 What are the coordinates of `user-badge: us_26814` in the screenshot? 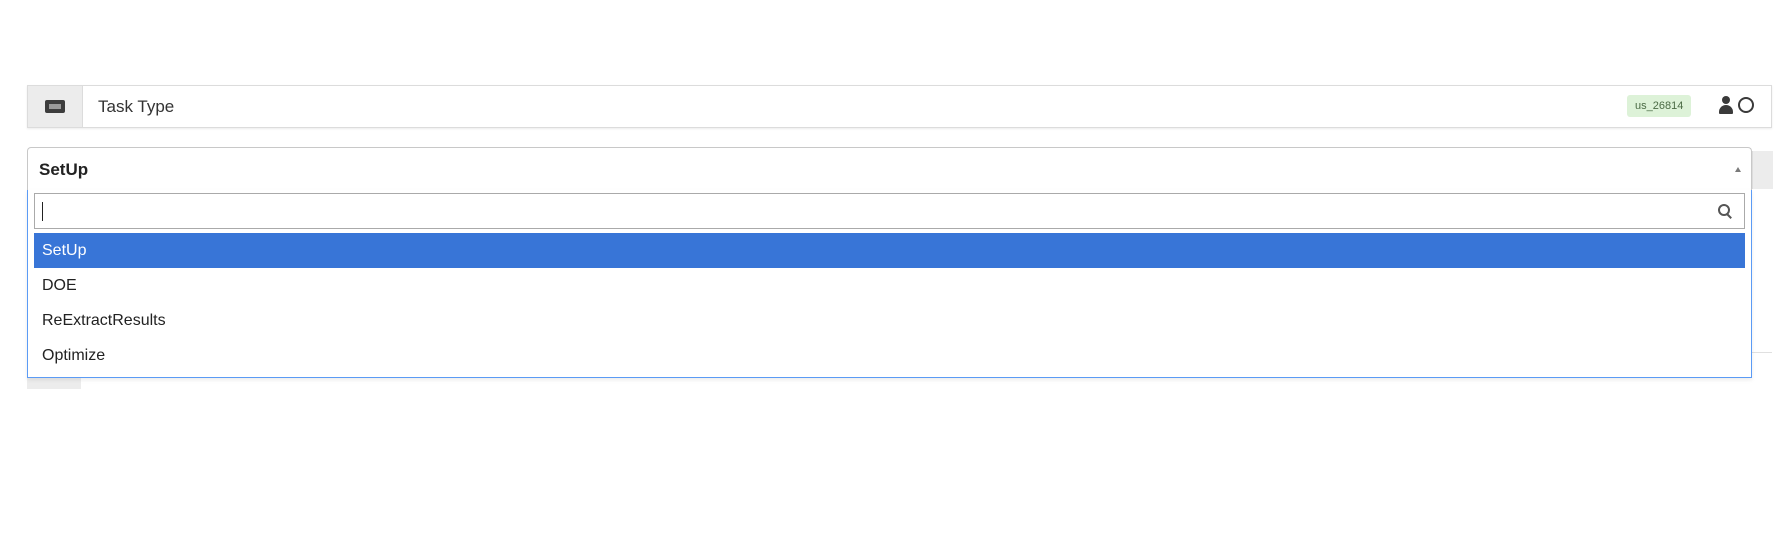 It's located at (1659, 106).